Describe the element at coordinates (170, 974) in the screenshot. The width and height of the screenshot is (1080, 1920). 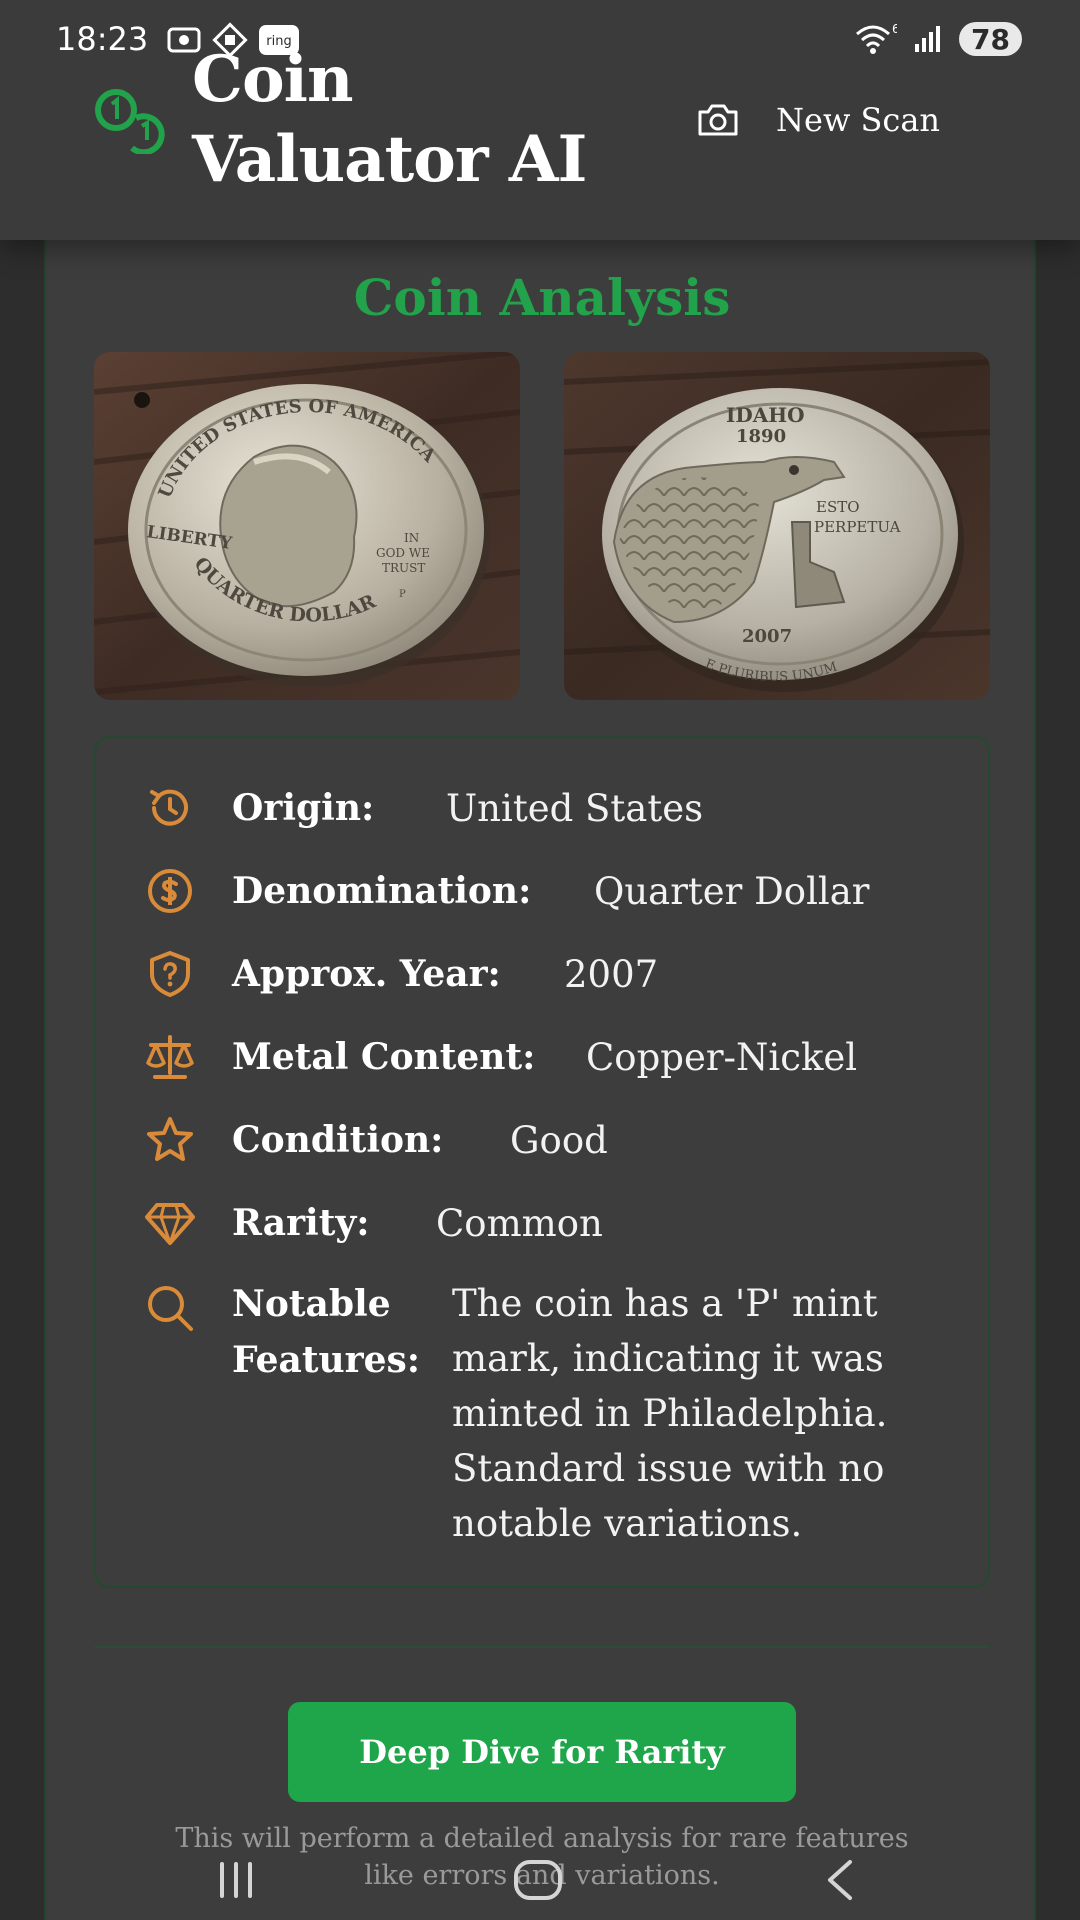
I see `shield-question-icon` at that location.